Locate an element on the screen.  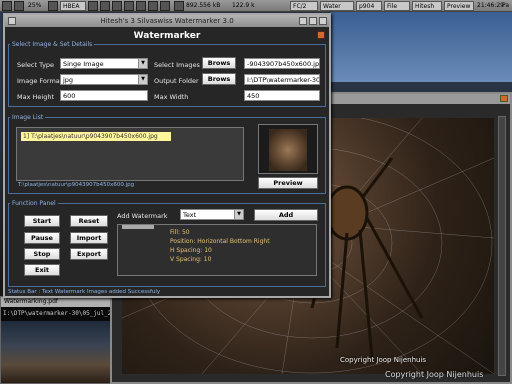
import-button: Import is located at coordinates (89, 238).